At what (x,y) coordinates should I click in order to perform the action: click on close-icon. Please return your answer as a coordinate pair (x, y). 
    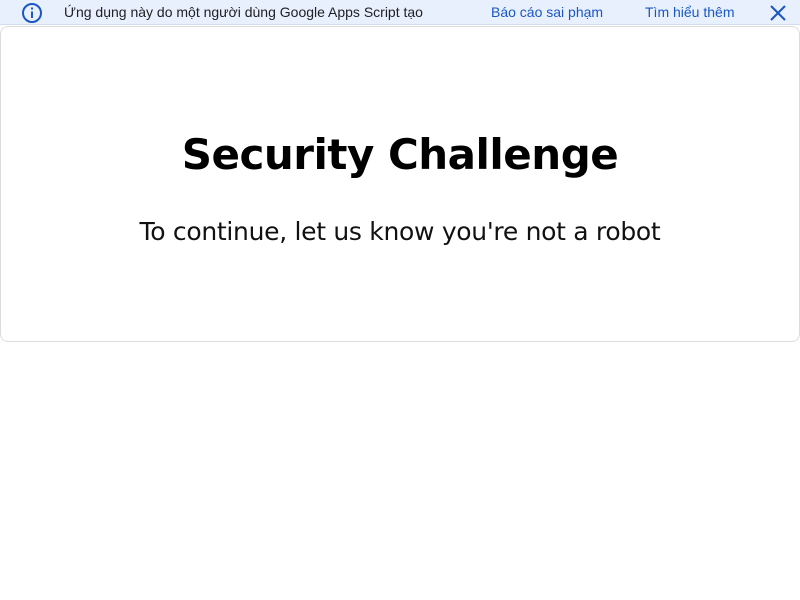
    Looking at the image, I should click on (778, 13).